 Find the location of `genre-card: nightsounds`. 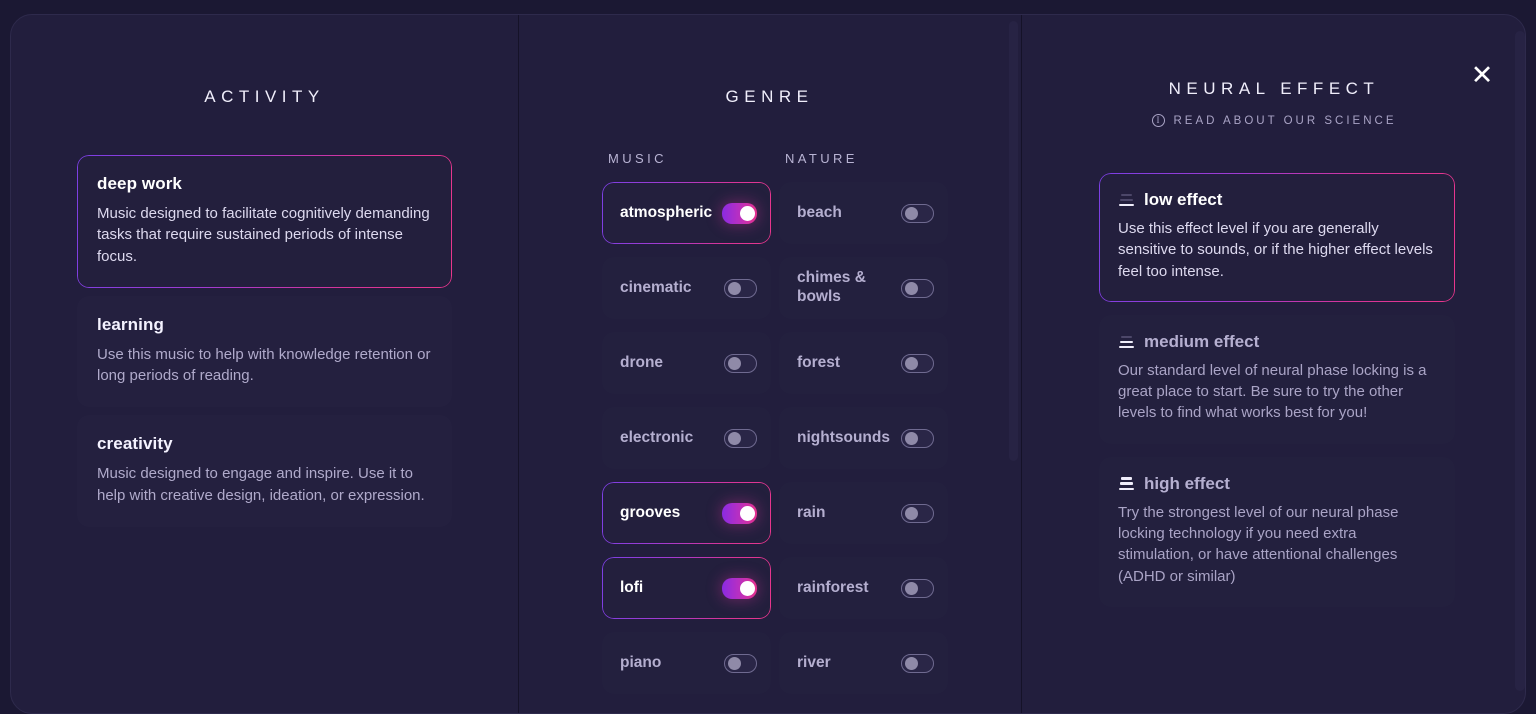

genre-card: nightsounds is located at coordinates (863, 438).